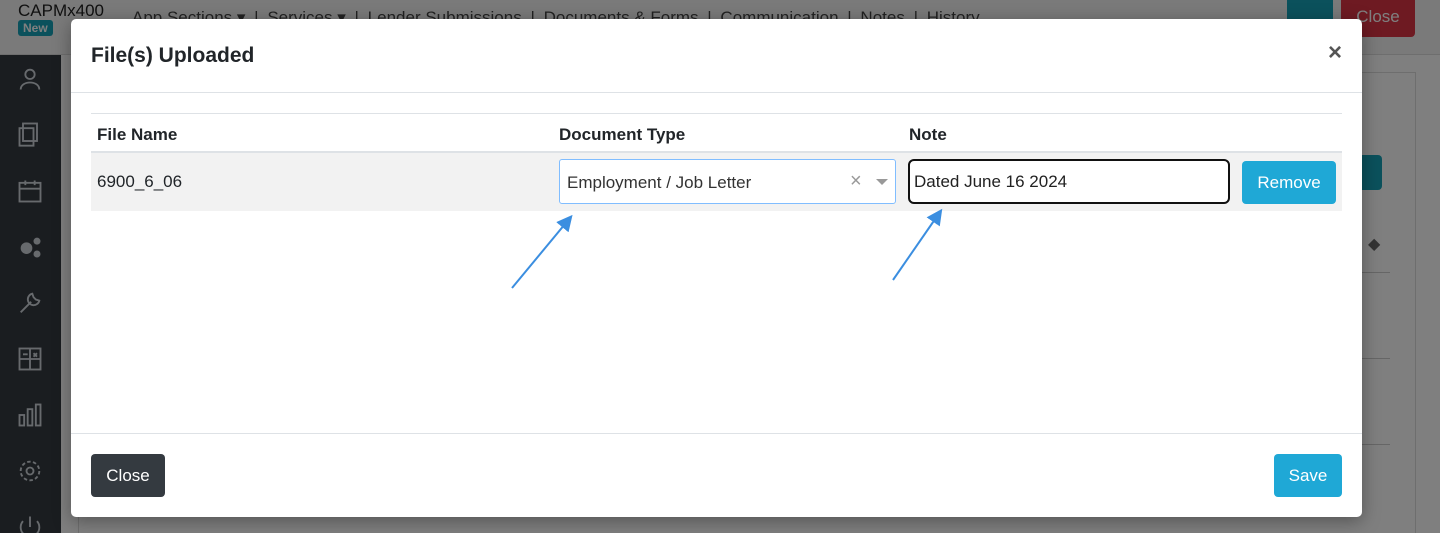 This screenshot has width=1440, height=533. I want to click on document-type-select: Employment / Job Letter ×, so click(727, 181).